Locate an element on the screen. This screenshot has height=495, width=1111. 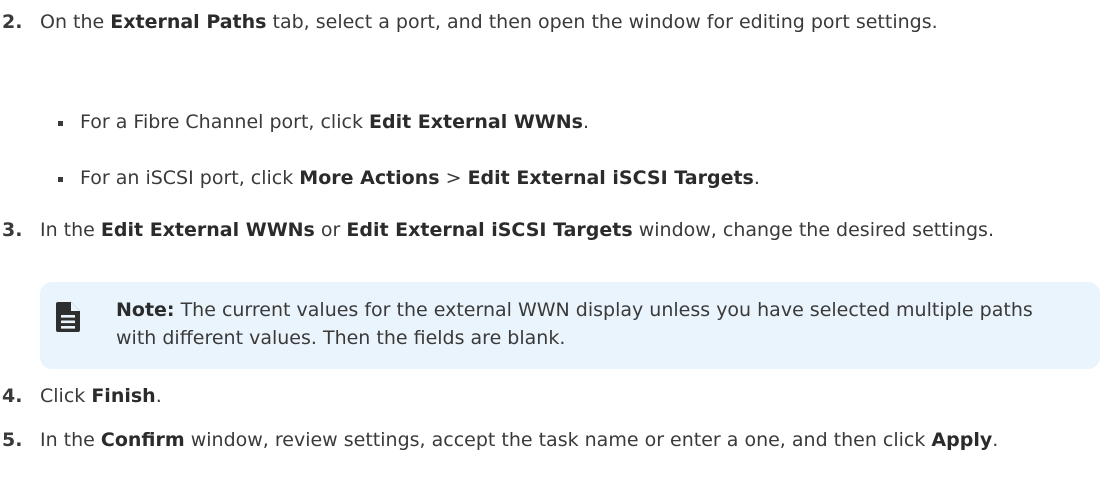
text-segment: window, change the desired settings. is located at coordinates (813, 230).